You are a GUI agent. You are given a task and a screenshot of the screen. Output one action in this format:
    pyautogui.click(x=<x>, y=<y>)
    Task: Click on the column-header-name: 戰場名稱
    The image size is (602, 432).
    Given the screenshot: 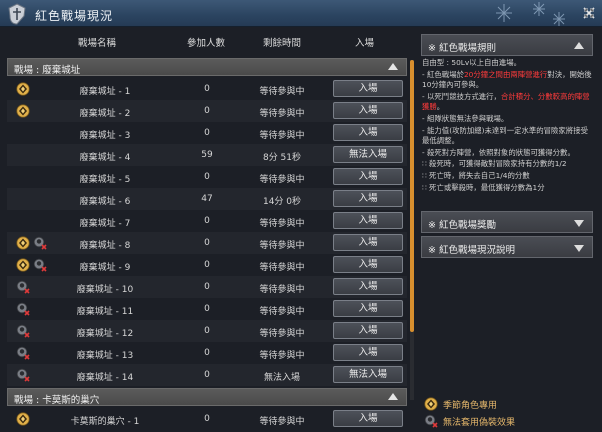 What is the action you would take?
    pyautogui.click(x=97, y=43)
    